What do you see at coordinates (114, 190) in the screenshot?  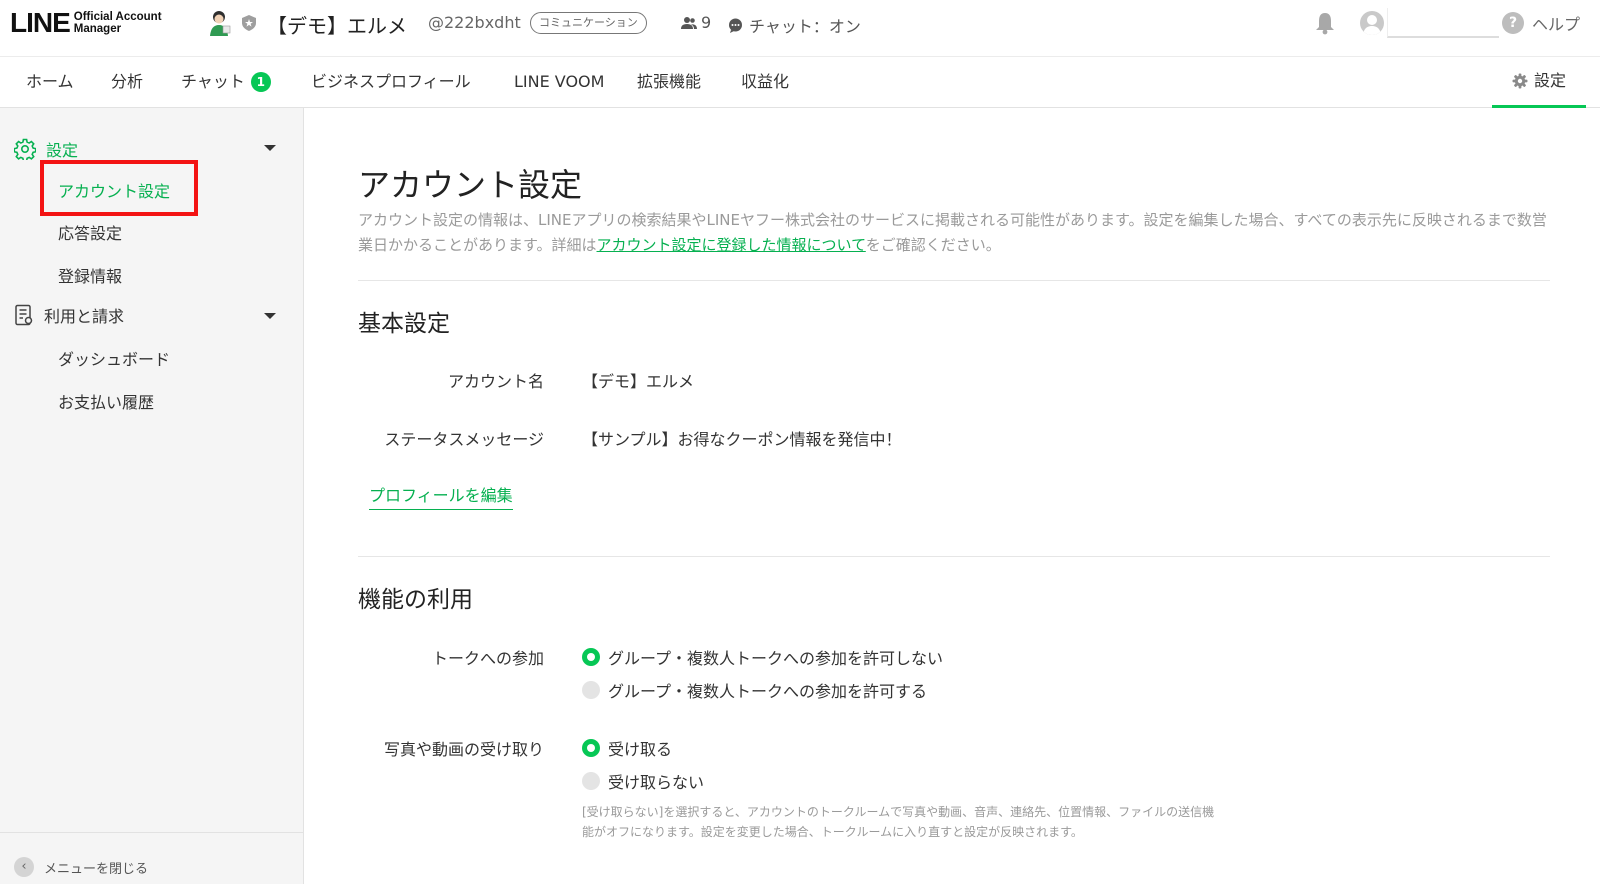 I see `sidebar-item-account-settings: アカウント設定` at bounding box center [114, 190].